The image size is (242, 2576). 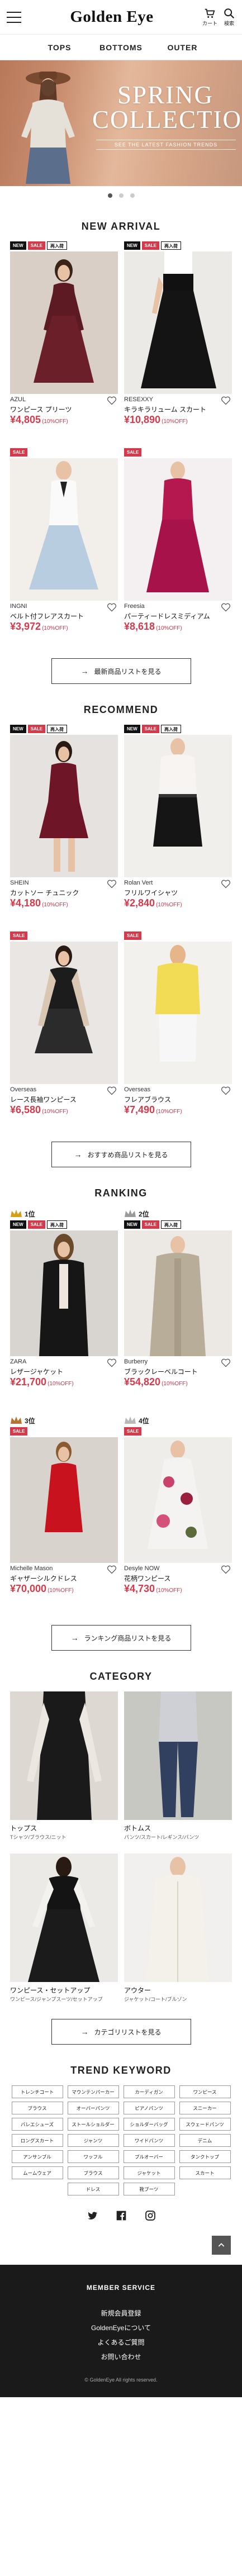 I want to click on trend-keyword-button: トレンチコート, so click(x=37, y=2091).